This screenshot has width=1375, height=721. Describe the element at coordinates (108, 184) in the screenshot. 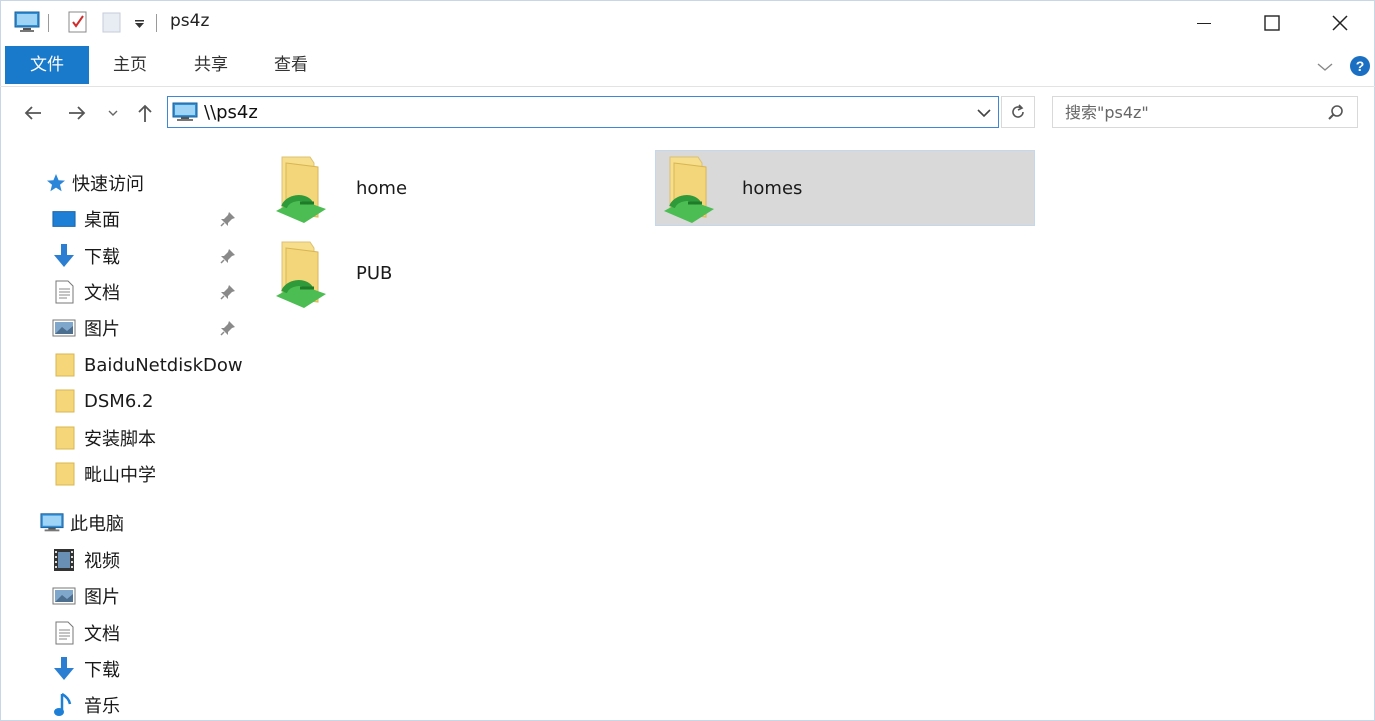

I see `sidebar-label: 快速访问` at that location.